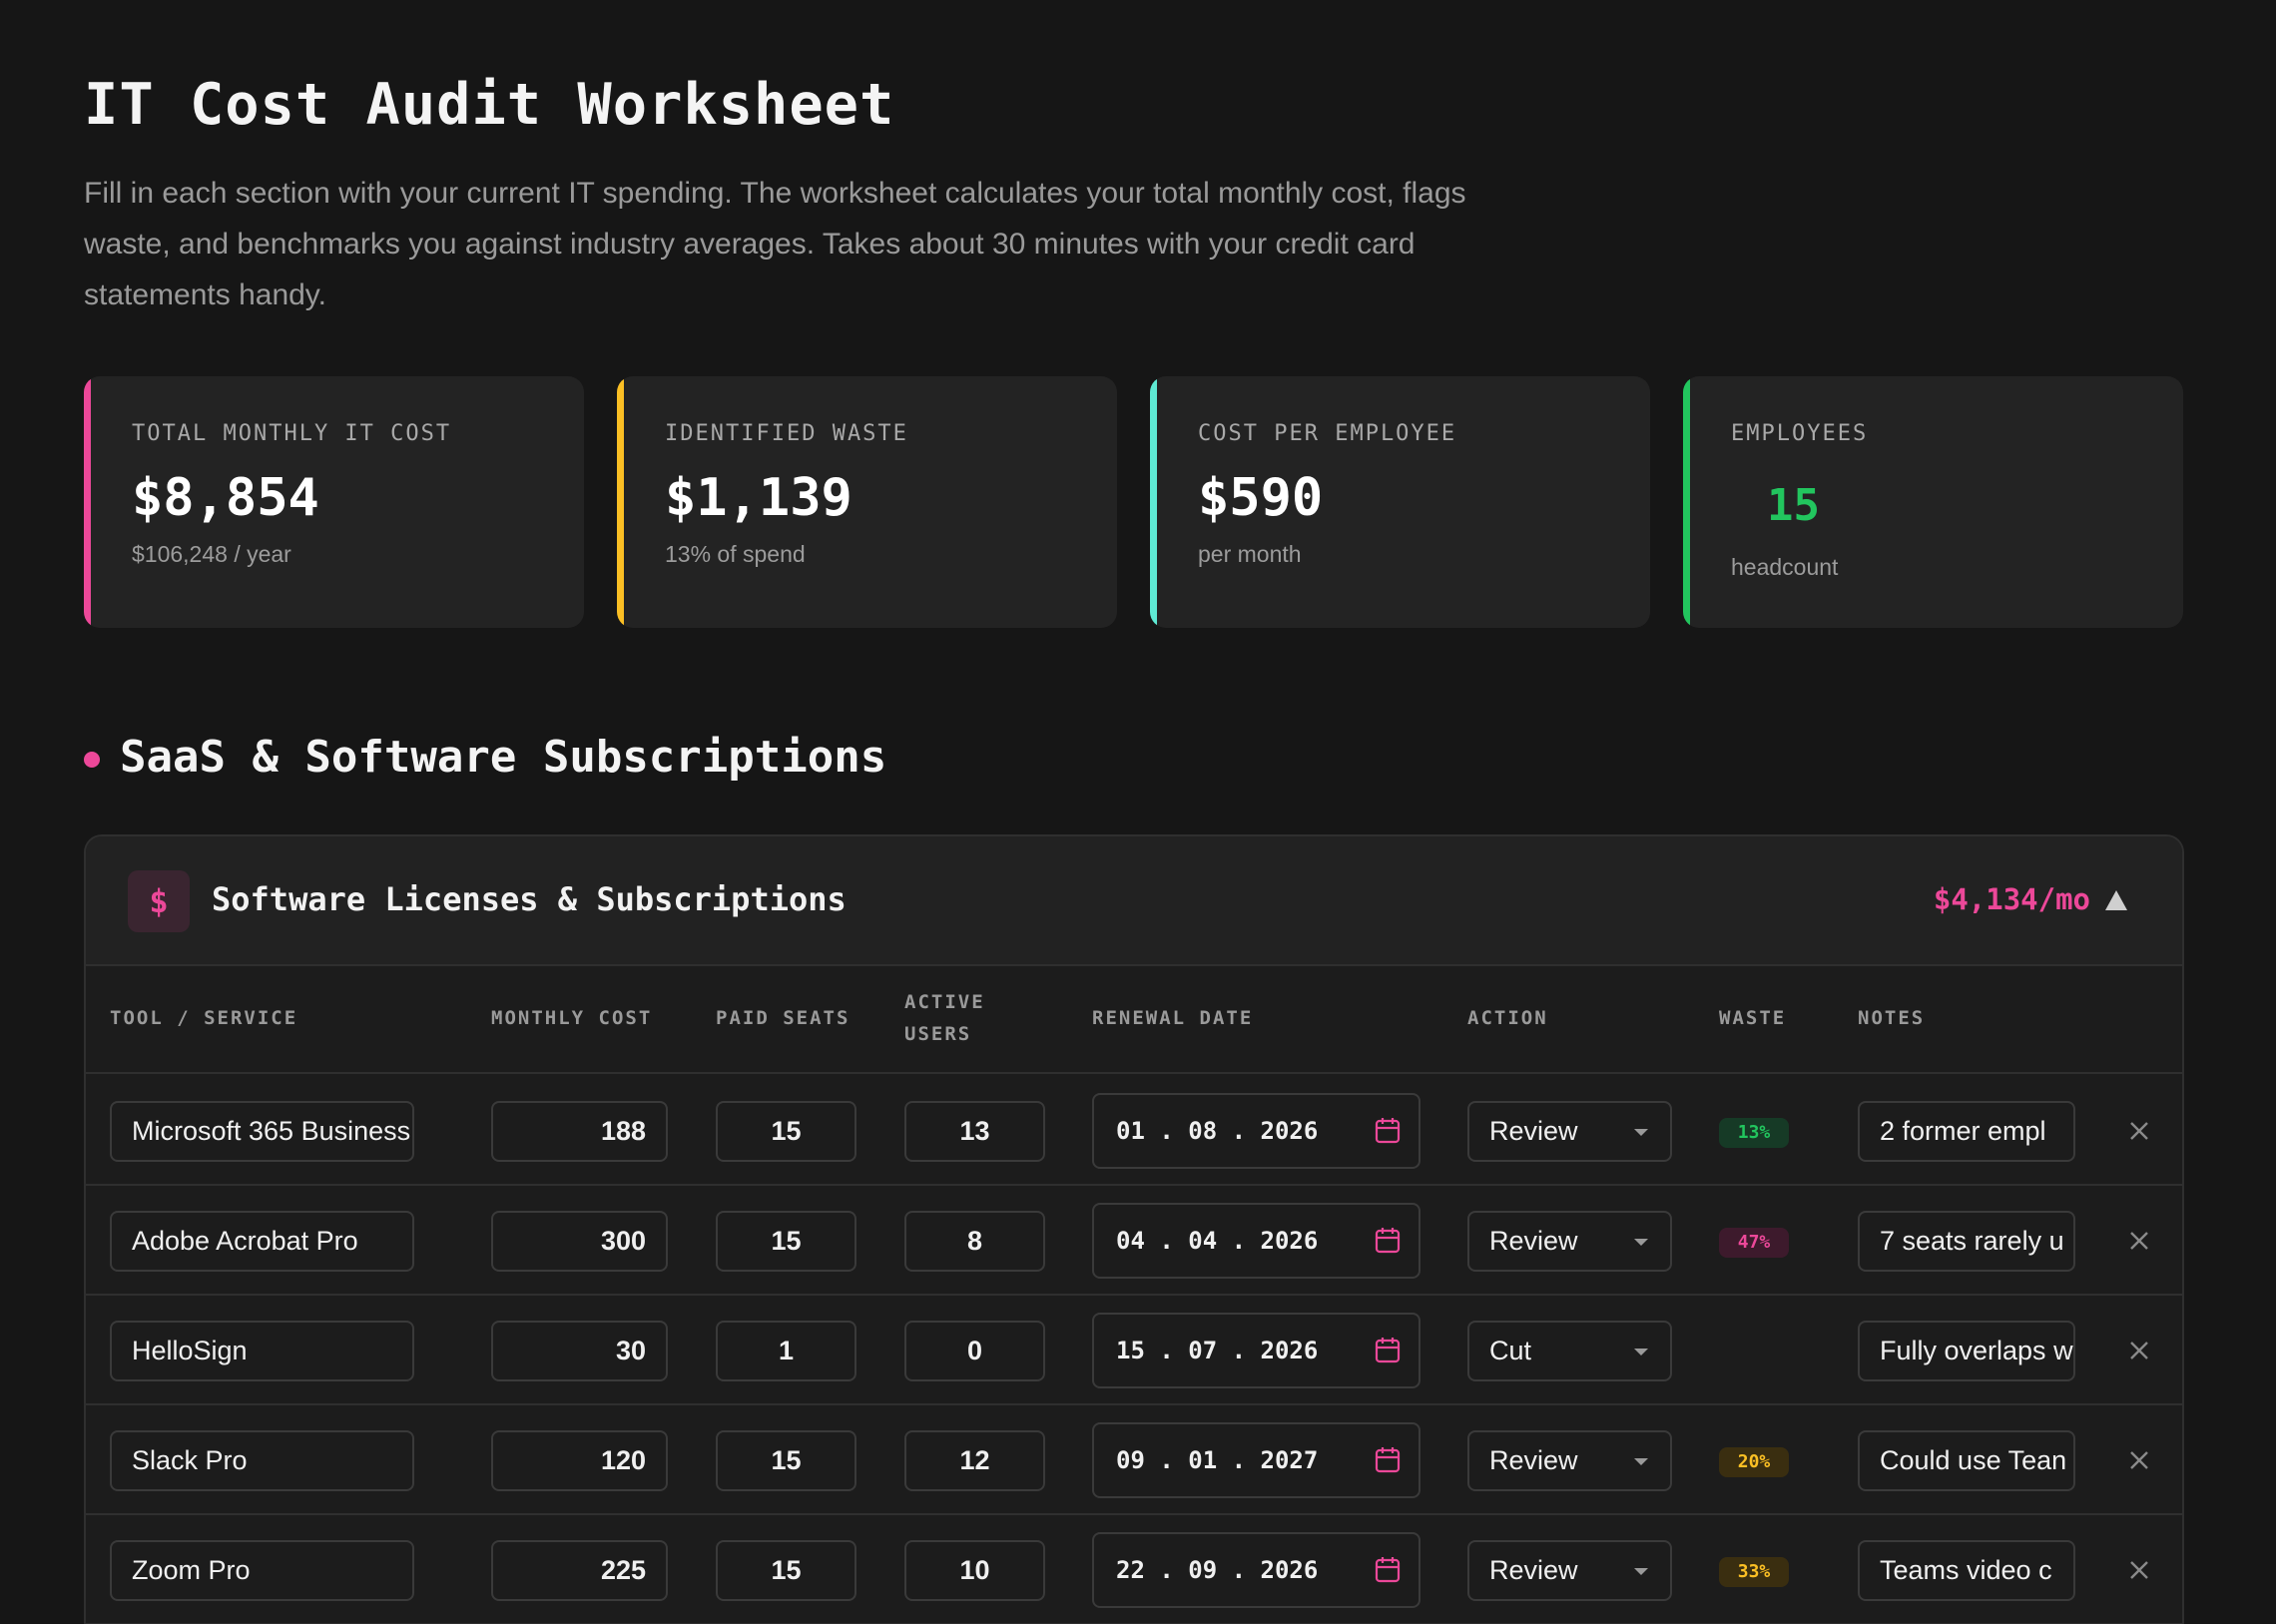  What do you see at coordinates (226, 498) in the screenshot?
I see `stat-value: $8,854` at bounding box center [226, 498].